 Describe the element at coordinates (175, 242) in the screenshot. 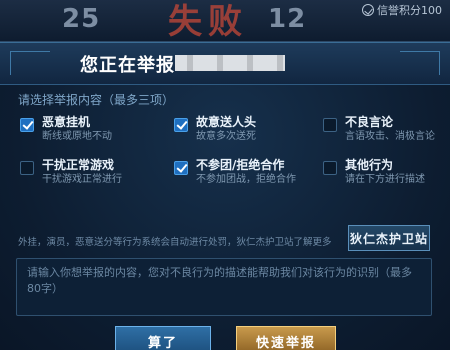

I see `auto-penalty-notice: 外挂，演员，恶意送分等行为系统会自动进行处罚，狄仁杰护卫站了解更多` at that location.